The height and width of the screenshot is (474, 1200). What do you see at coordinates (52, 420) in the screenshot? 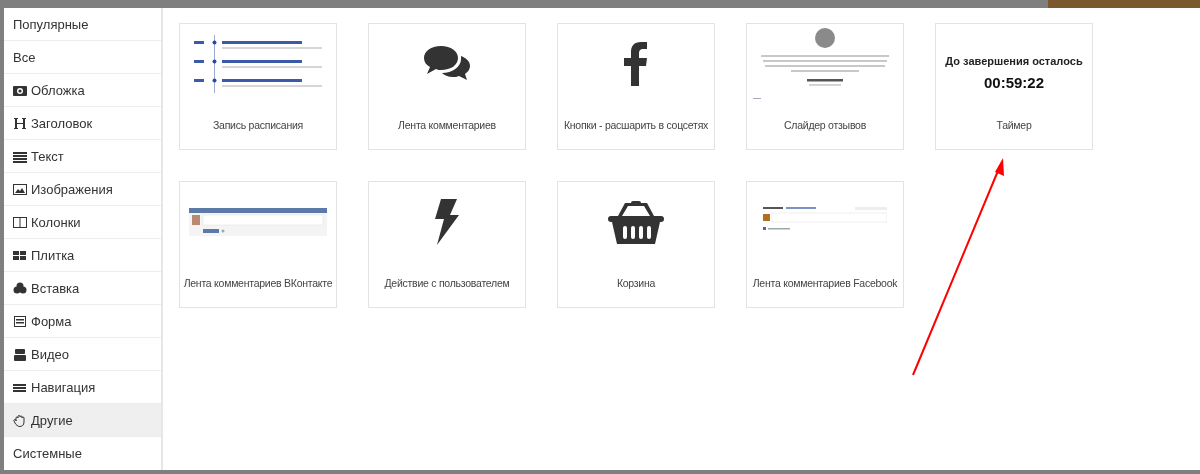
I see `category-label: Другие` at bounding box center [52, 420].